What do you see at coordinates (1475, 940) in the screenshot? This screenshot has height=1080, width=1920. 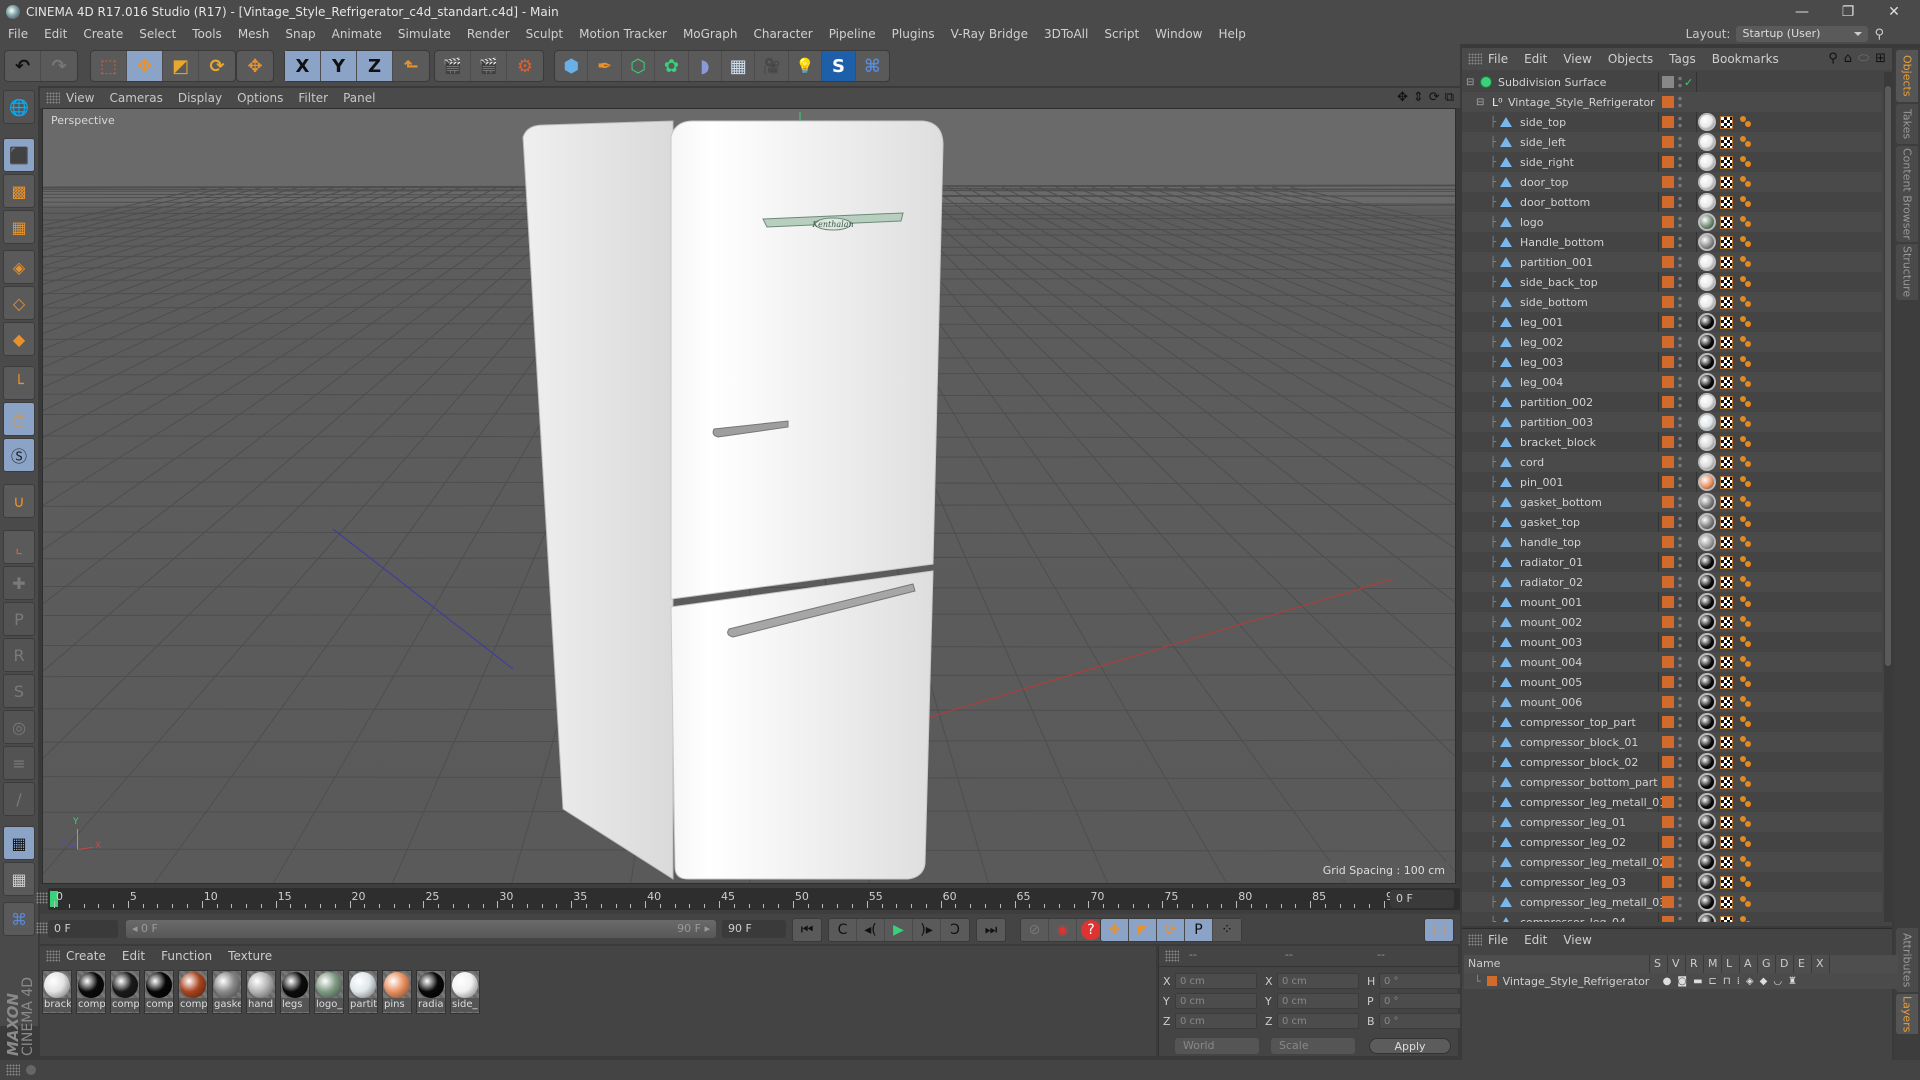 I see `layer-grip` at bounding box center [1475, 940].